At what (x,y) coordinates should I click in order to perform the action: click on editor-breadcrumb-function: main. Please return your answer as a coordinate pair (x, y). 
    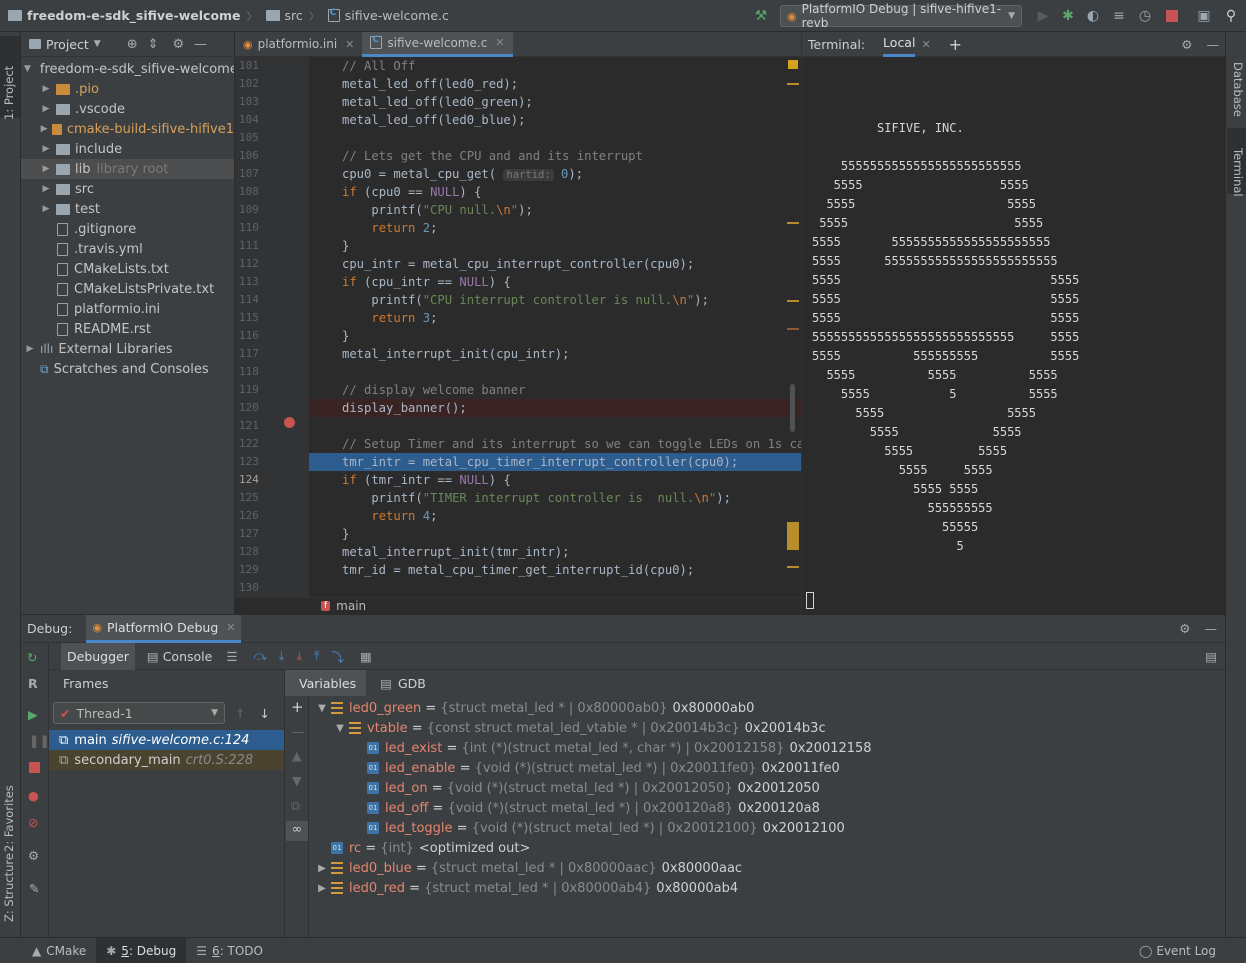
    Looking at the image, I should click on (351, 606).